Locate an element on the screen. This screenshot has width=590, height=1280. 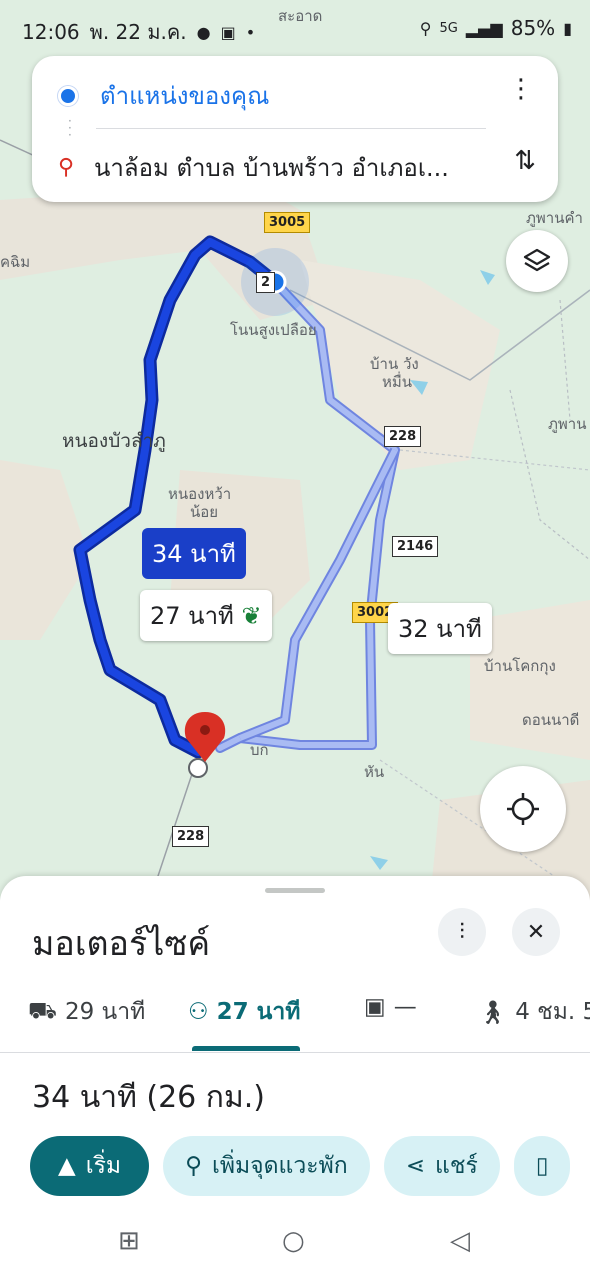
tab-walk: 🚶︎ 4 ชม. 5 is located at coordinates (534, 1012).